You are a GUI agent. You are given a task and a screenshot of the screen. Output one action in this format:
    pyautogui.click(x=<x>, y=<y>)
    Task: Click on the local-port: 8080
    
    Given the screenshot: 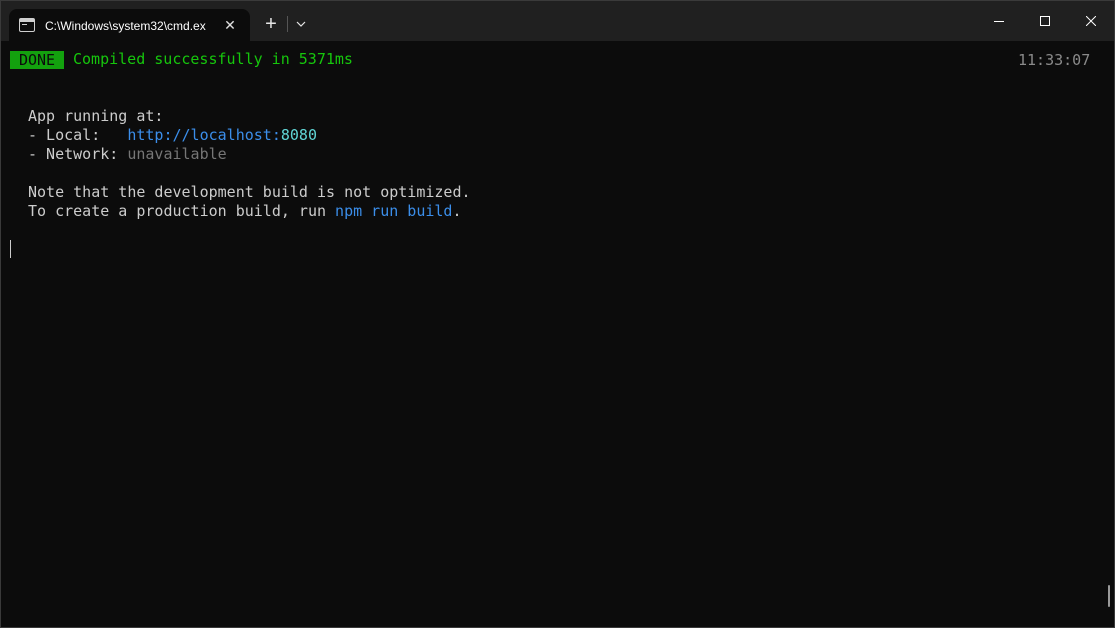 What is the action you would take?
    pyautogui.click(x=299, y=135)
    